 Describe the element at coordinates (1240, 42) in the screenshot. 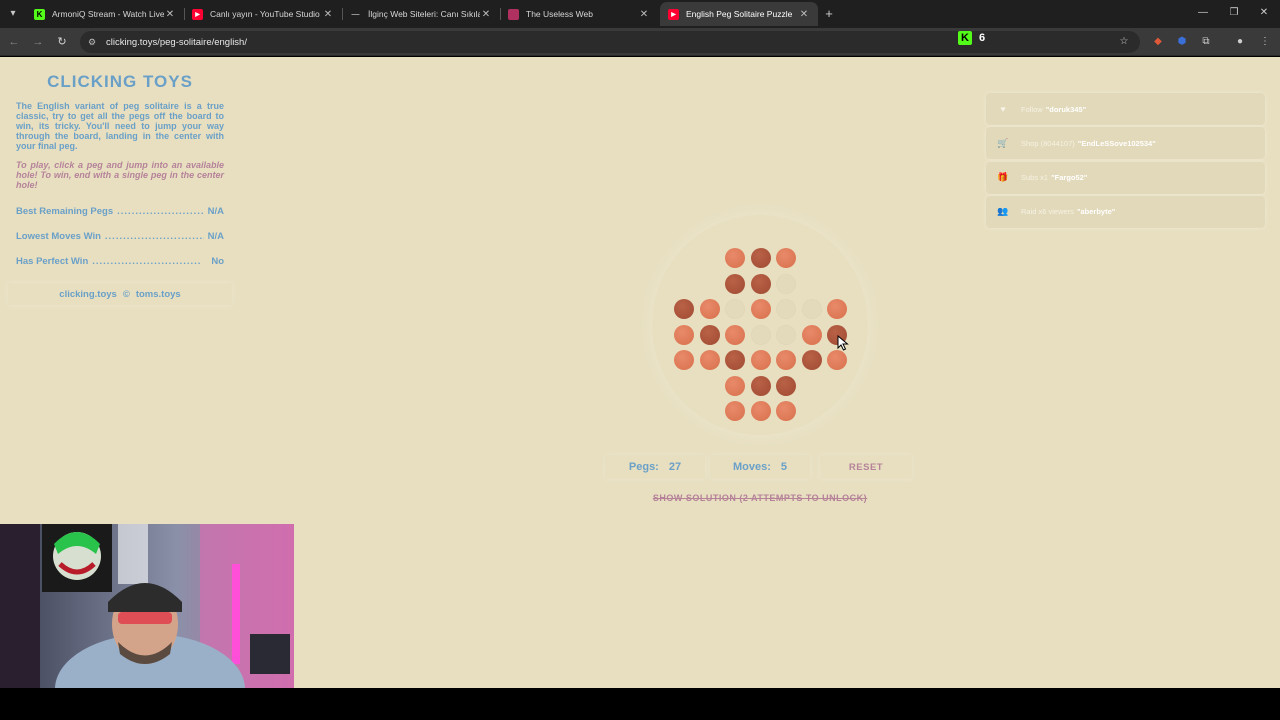

I see `profile-avatar-icon: ●` at that location.